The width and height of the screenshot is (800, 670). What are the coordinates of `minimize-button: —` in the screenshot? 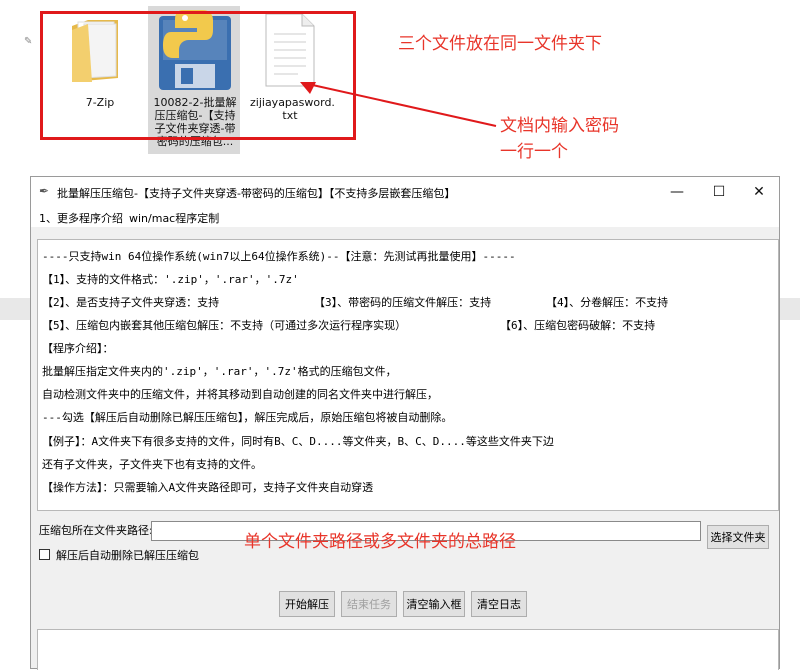 It's located at (677, 192).